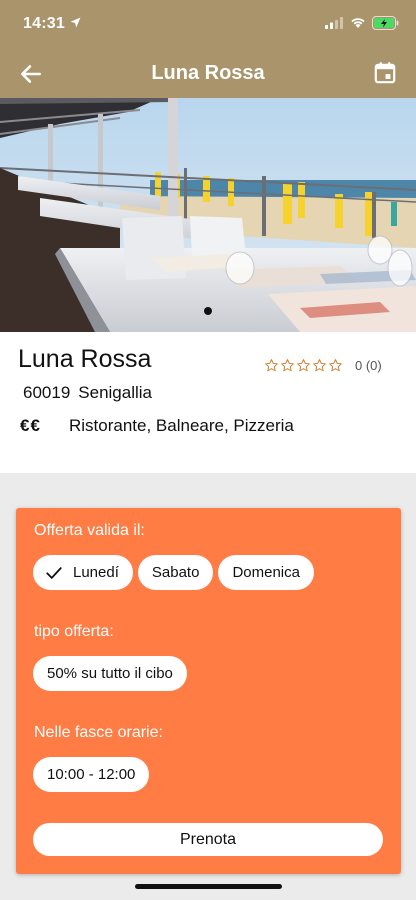 The height and width of the screenshot is (900, 416). I want to click on offer-hours: 10:00 - 12:00, so click(91, 774).